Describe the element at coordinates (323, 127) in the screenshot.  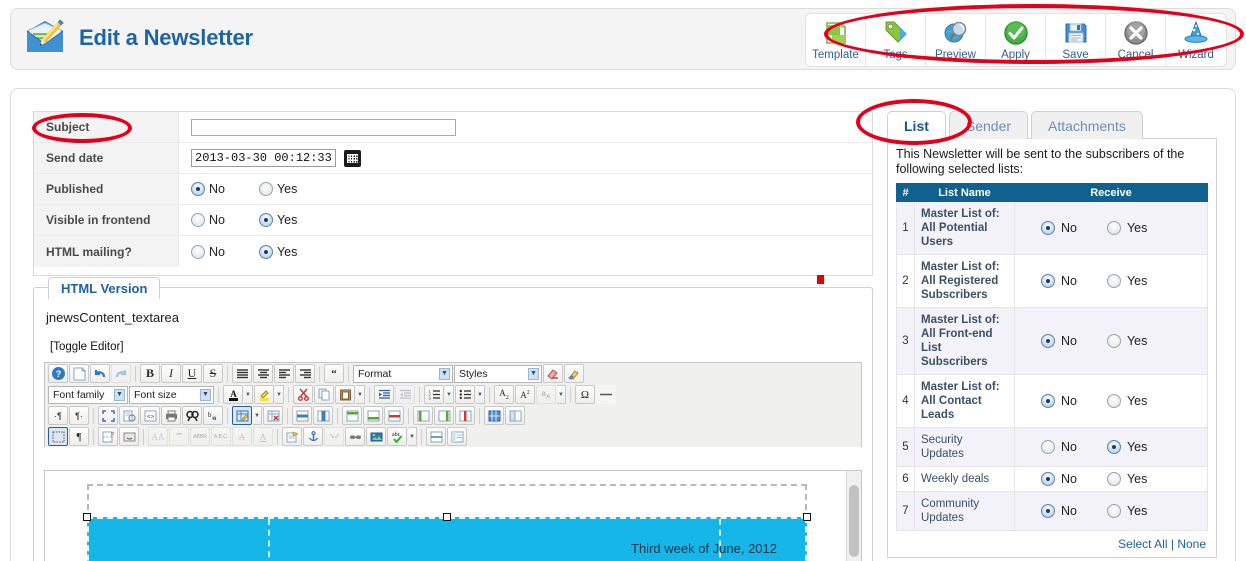
I see `subject-input` at that location.